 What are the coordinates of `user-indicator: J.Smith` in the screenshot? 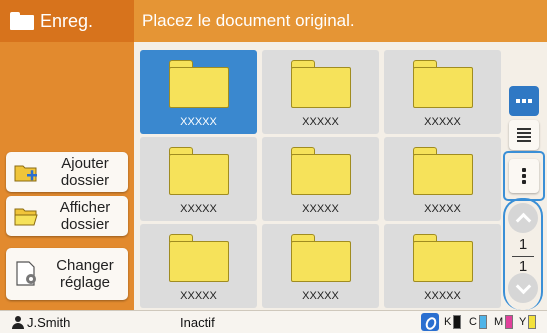 It's located at (41, 322).